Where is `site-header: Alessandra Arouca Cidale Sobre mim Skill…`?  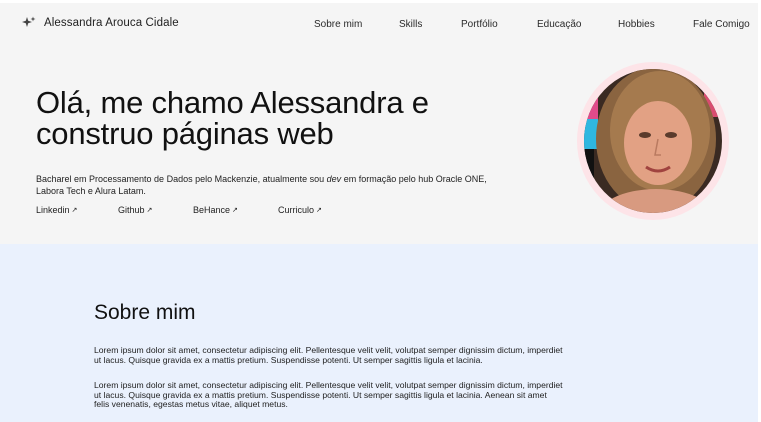 site-header: Alessandra Arouca Cidale Sobre mim Skill… is located at coordinates (379, 23).